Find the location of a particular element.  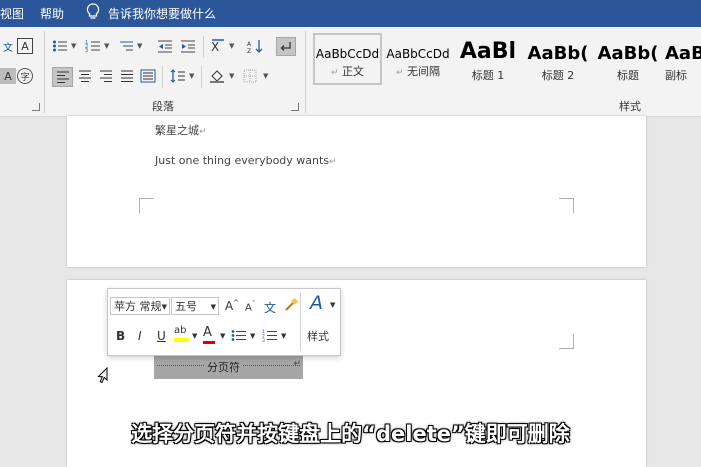

page-break-label: 分页符 is located at coordinates (223, 367).